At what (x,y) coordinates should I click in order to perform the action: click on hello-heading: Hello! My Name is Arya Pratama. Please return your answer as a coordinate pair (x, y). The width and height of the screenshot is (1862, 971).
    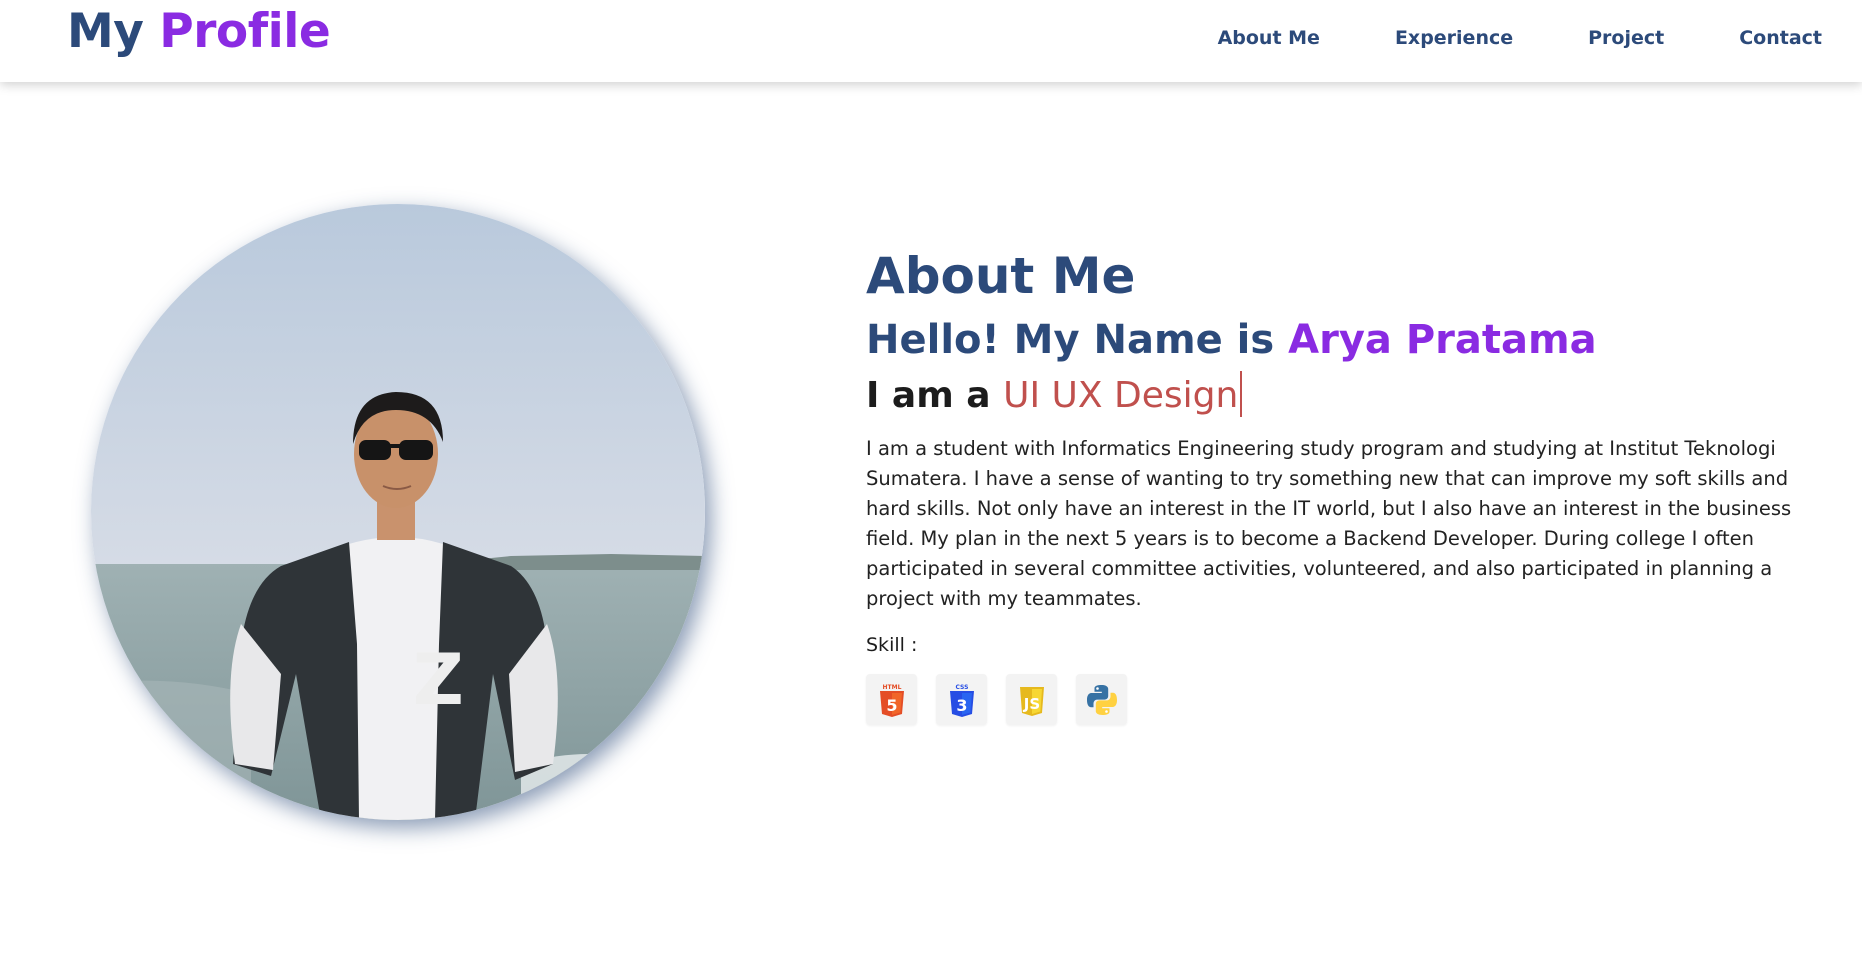
    Looking at the image, I should click on (1341, 340).